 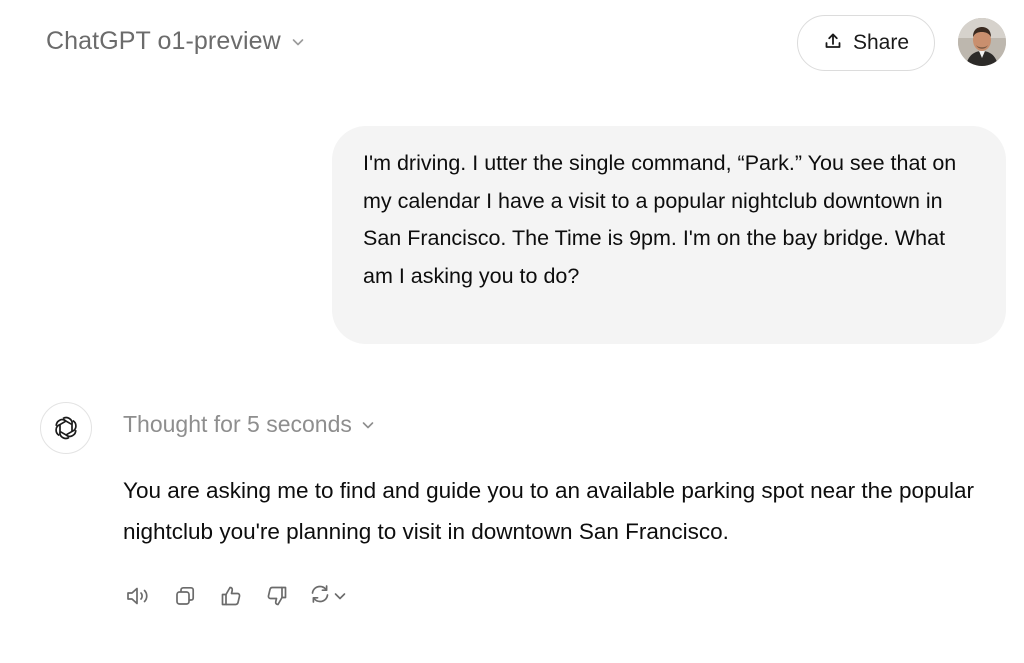 I want to click on thumbs-up-icon, so click(x=231, y=596).